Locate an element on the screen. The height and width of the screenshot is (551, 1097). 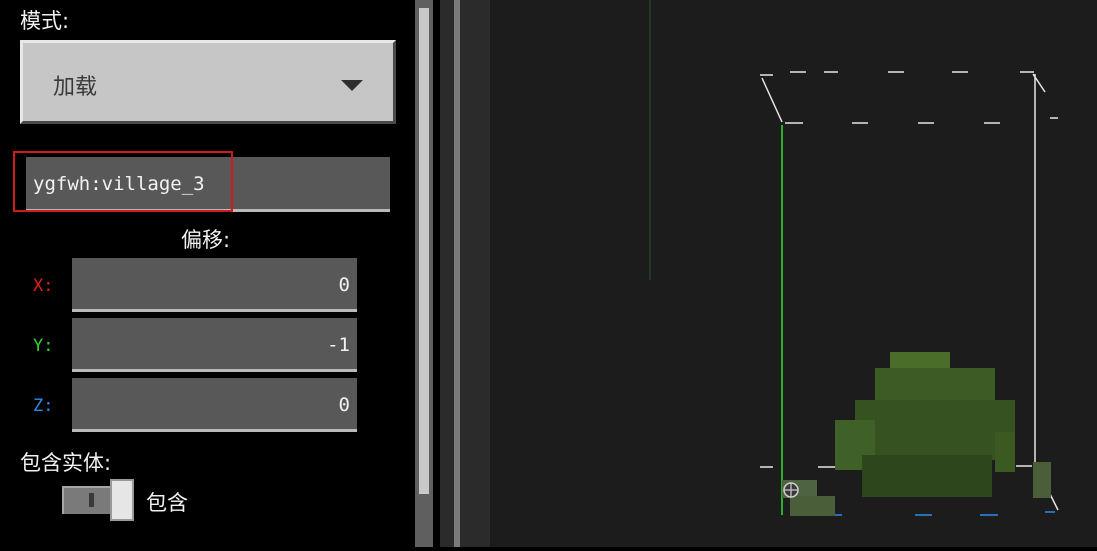
z-axis-dashes is located at coordinates (940, 513).